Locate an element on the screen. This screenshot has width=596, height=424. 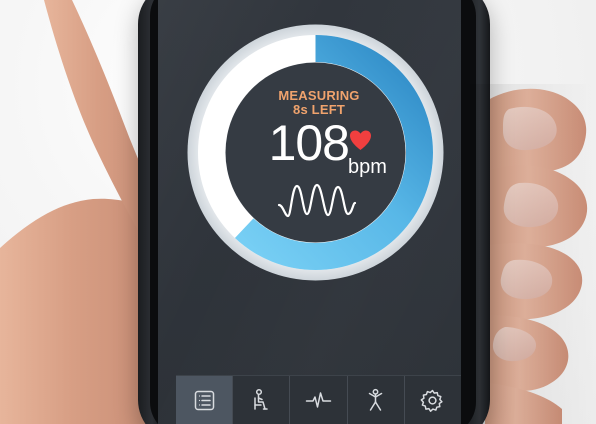
tab-resting is located at coordinates (260, 400).